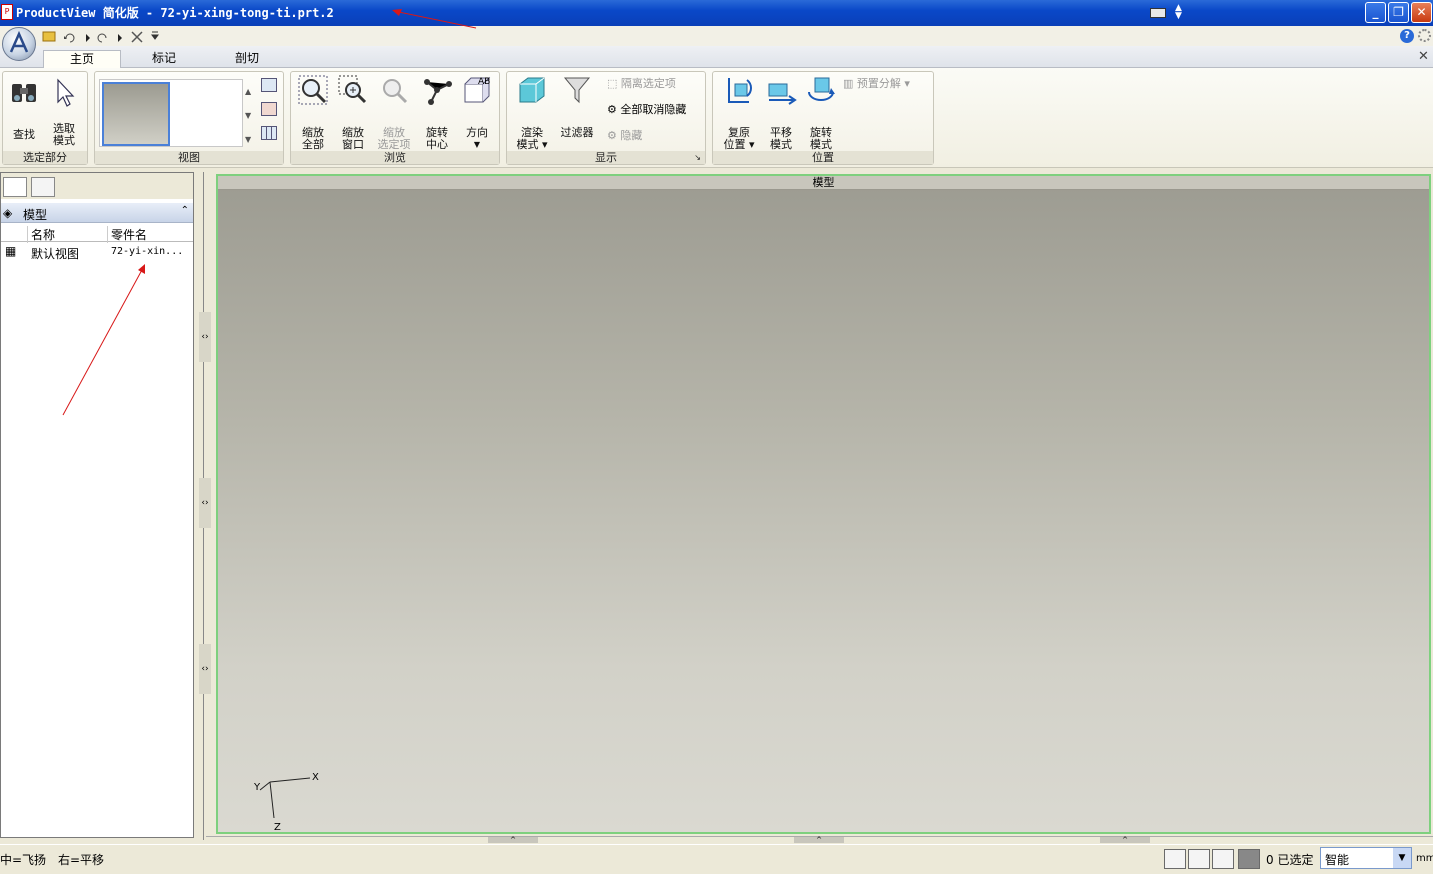 The image size is (1433, 874). I want to click on strip-grip-3: ^, so click(1125, 840).